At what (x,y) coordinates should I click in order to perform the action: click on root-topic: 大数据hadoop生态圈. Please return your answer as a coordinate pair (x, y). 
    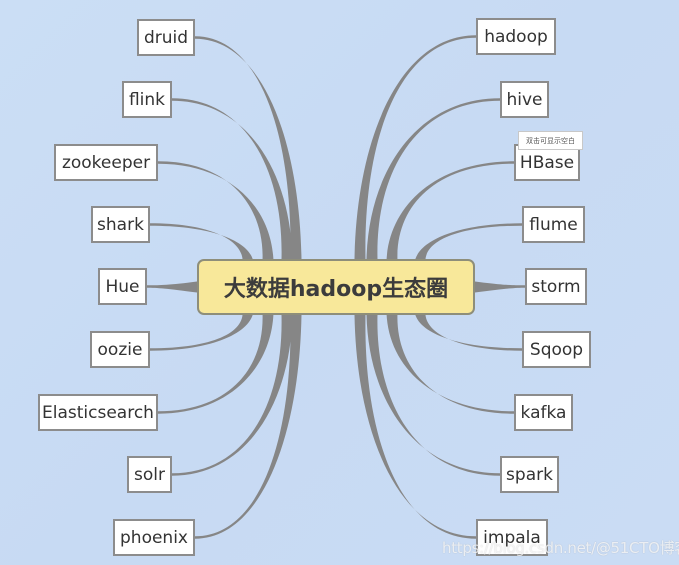
    Looking at the image, I should click on (336, 287).